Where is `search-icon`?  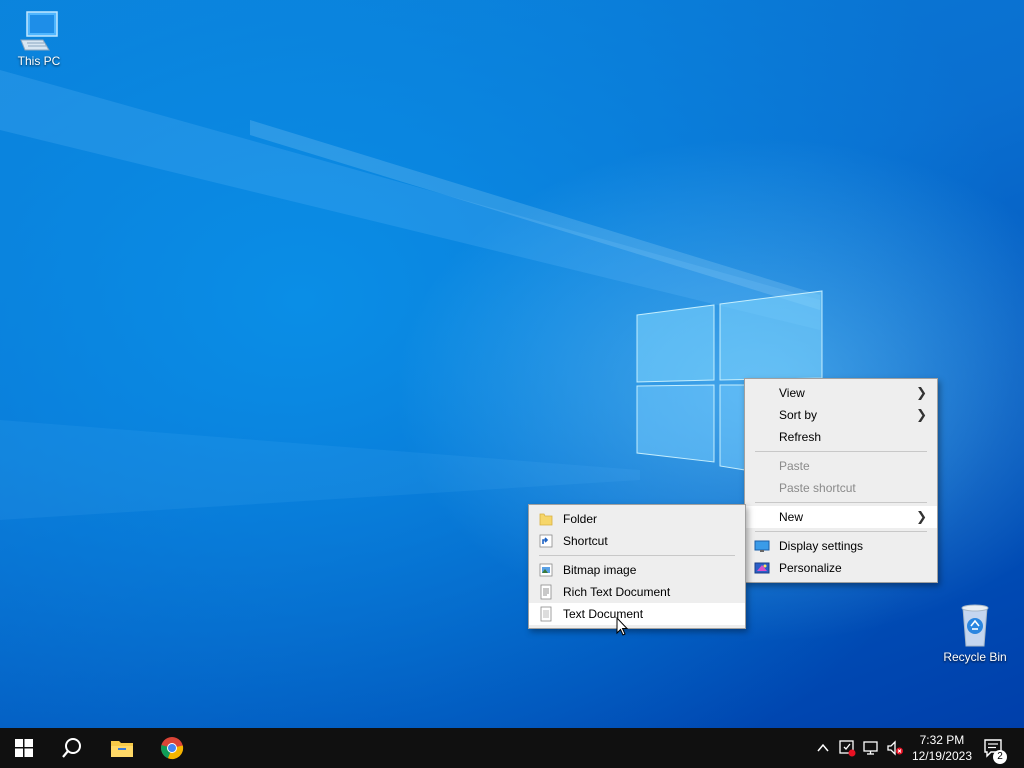
search-icon is located at coordinates (71, 748).